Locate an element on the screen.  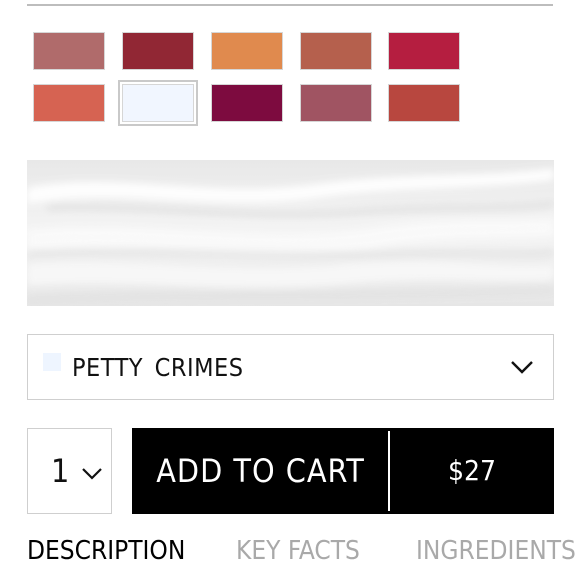
top-divider is located at coordinates (290, 5).